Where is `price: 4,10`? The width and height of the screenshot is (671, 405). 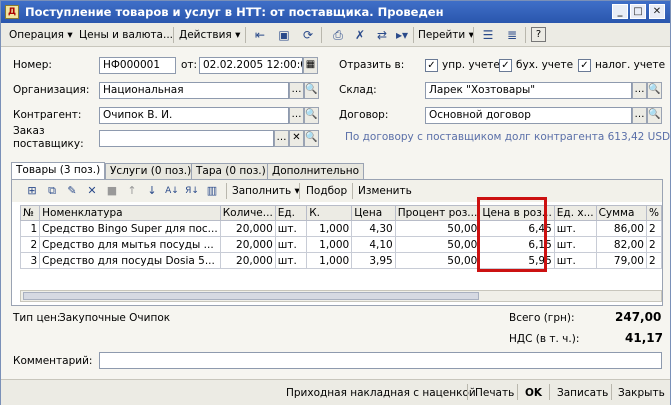
price: 4,10 is located at coordinates (373, 244).